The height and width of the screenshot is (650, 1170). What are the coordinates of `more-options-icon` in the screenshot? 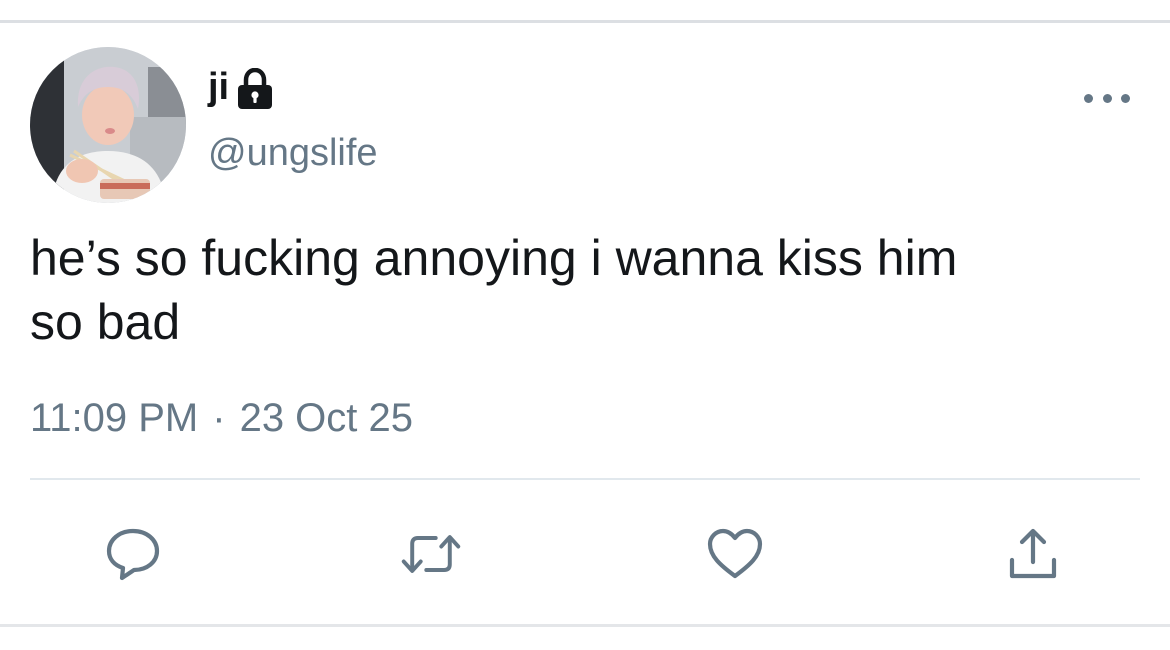 It's located at (1107, 98).